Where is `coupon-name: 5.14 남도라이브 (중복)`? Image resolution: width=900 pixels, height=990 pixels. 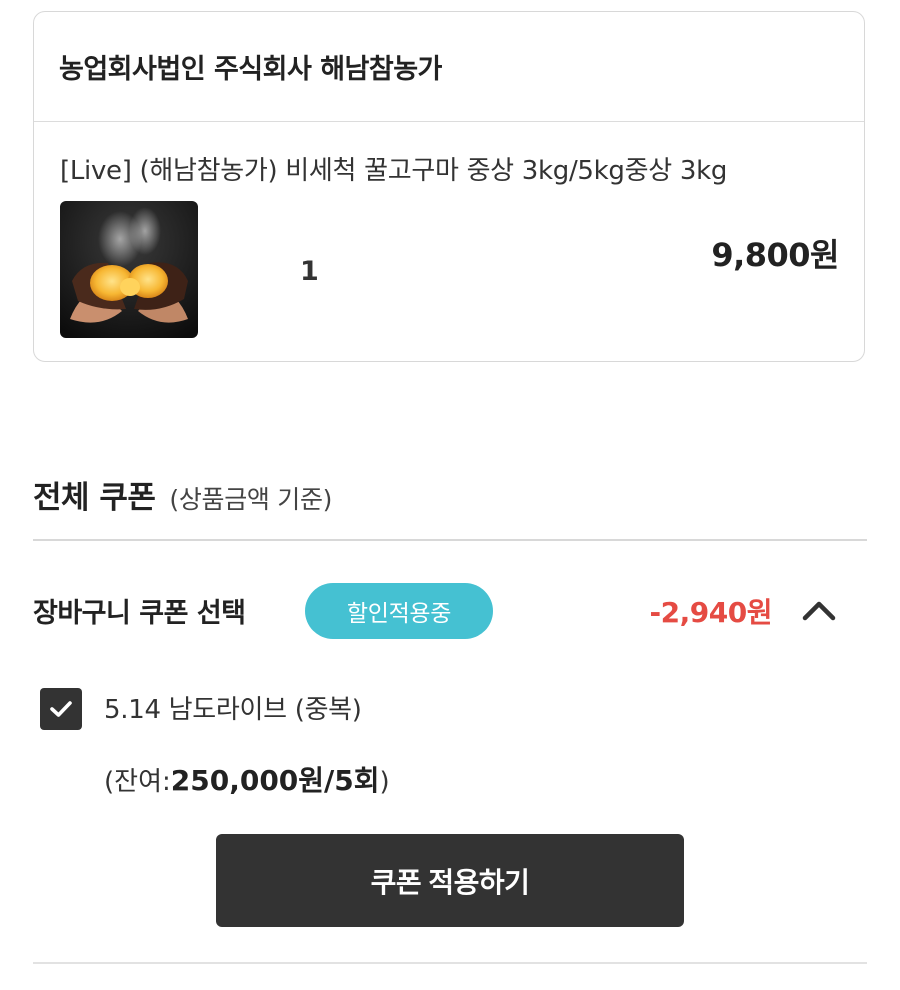 coupon-name: 5.14 남도라이브 (중복) is located at coordinates (233, 707).